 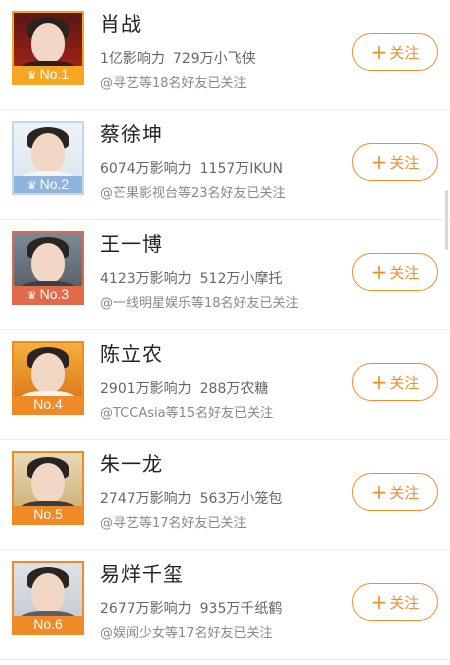 I want to click on friends-following: @娱闻少女等17名好友已关注, so click(x=186, y=633).